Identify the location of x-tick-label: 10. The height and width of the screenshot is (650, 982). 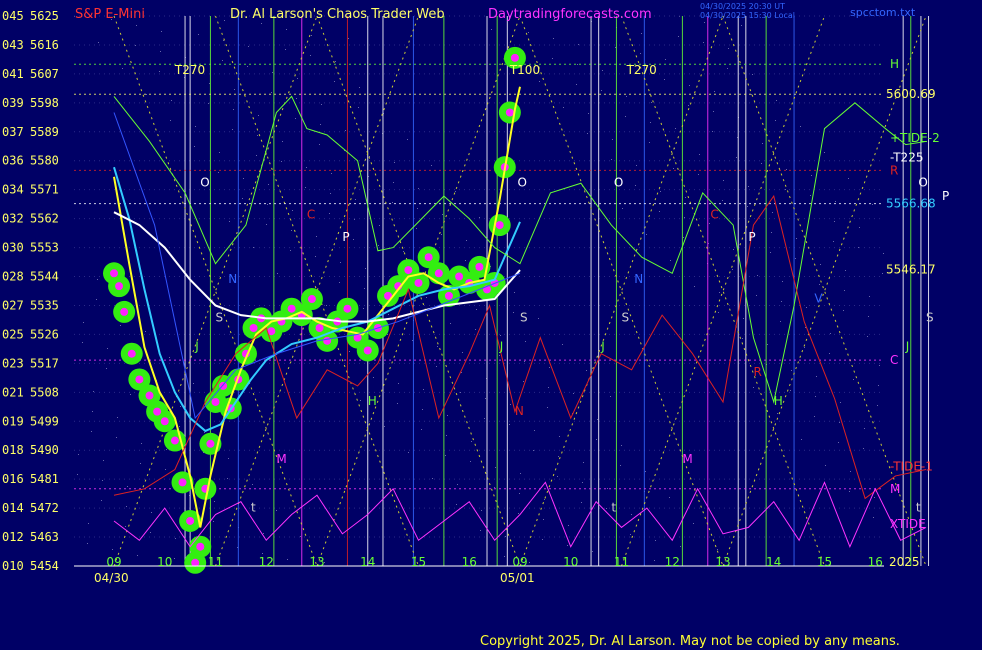
(164, 562).